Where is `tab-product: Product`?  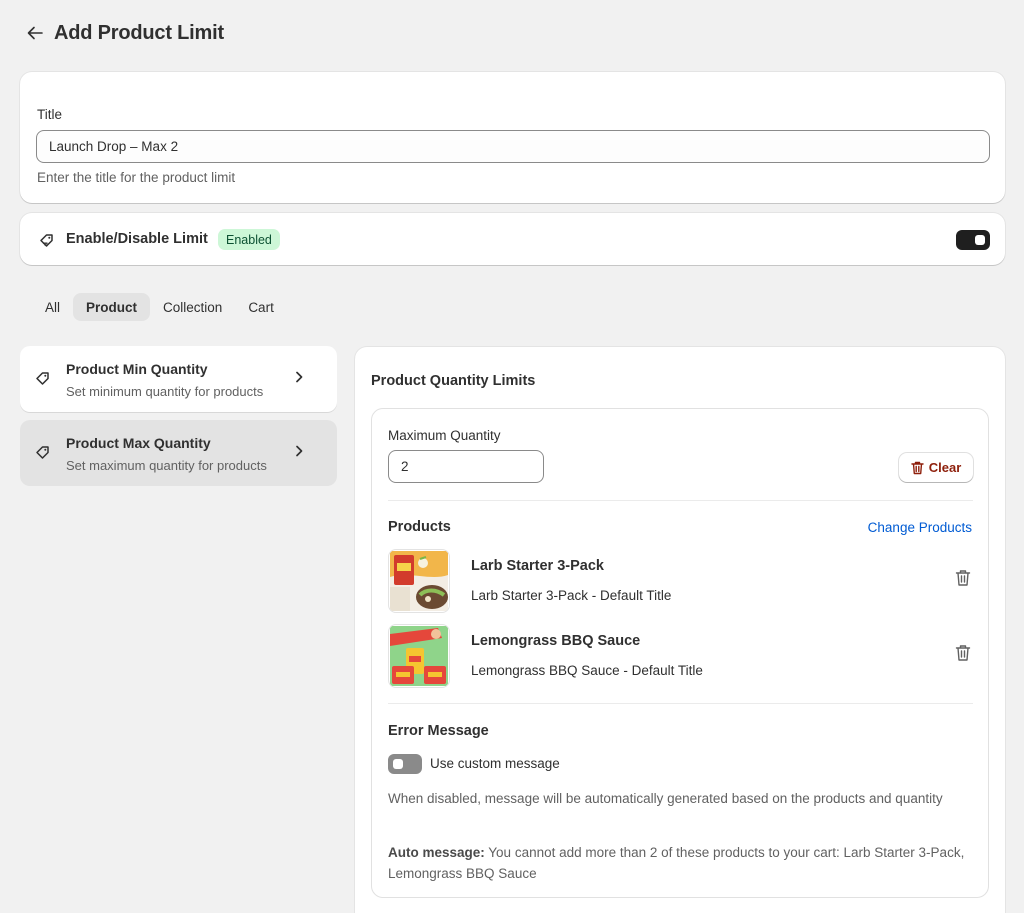
tab-product: Product is located at coordinates (112, 307).